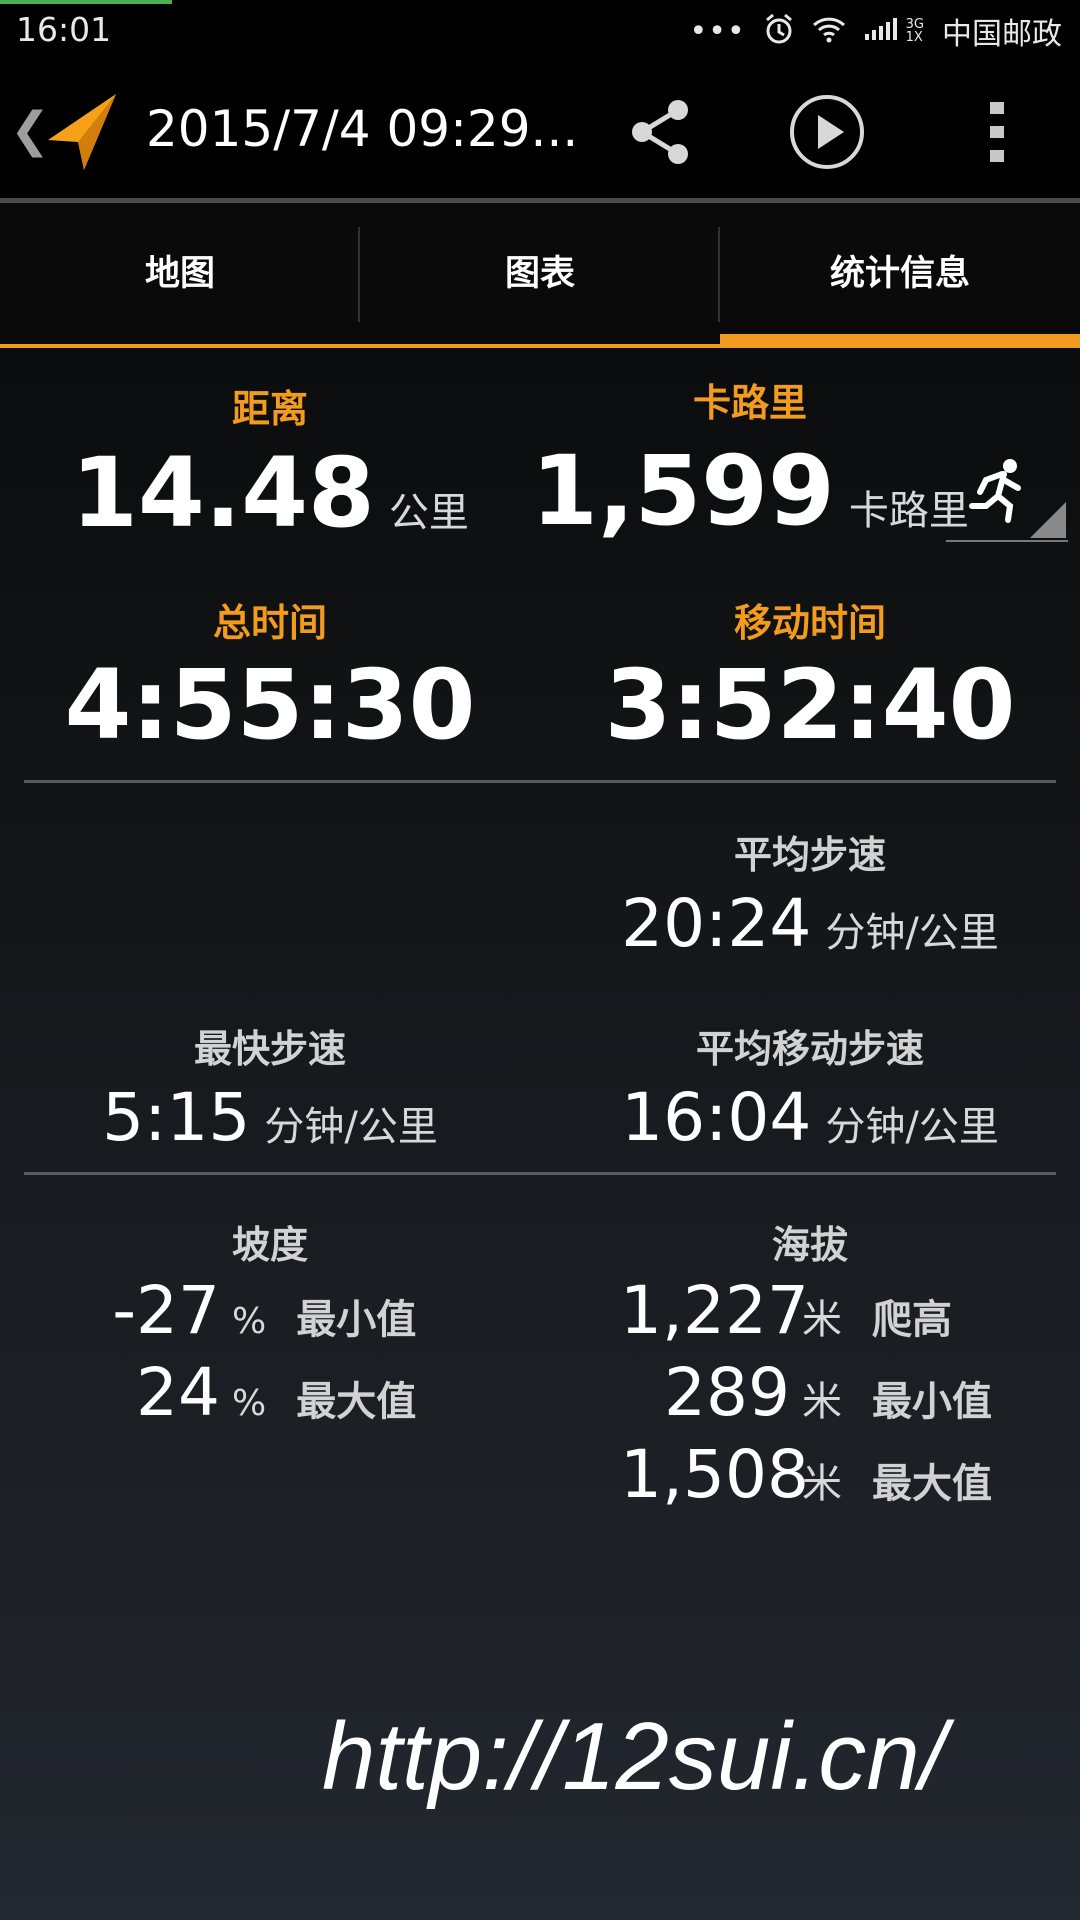  What do you see at coordinates (716, 923) in the screenshot?
I see `avg-pace-value: 20:24` at bounding box center [716, 923].